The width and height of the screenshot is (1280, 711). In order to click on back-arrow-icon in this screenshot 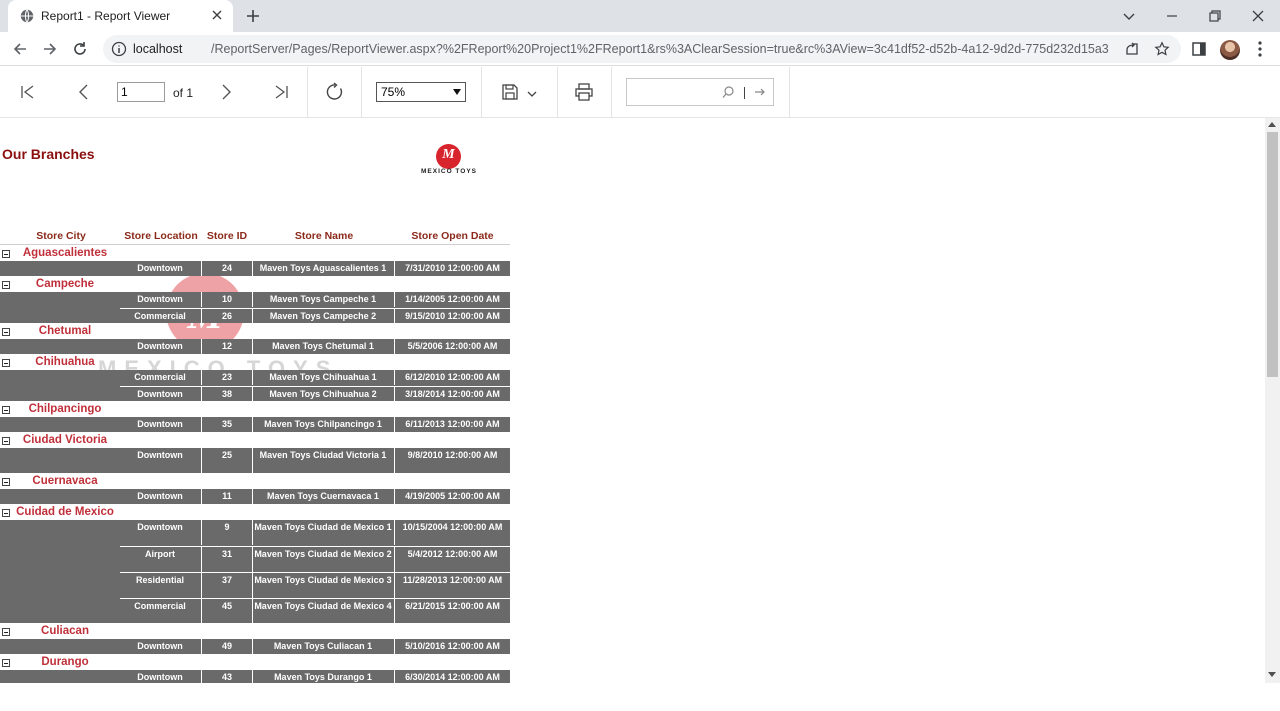, I will do `click(20, 49)`.